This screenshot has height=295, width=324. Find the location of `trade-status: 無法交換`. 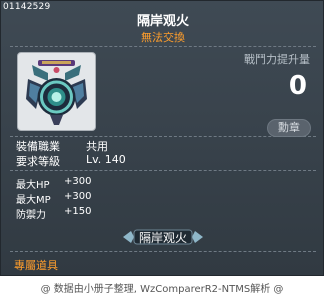

trade-status: 無法交換 is located at coordinates (163, 37).